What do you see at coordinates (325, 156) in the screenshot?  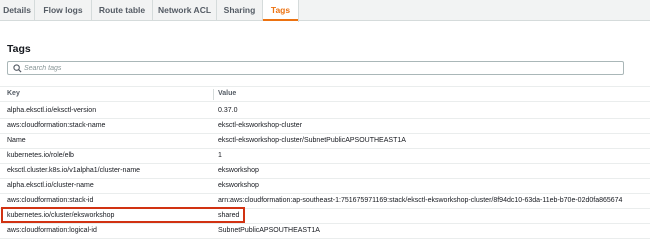 I see `table-row: kubernetes.io/role/elb 1` at bounding box center [325, 156].